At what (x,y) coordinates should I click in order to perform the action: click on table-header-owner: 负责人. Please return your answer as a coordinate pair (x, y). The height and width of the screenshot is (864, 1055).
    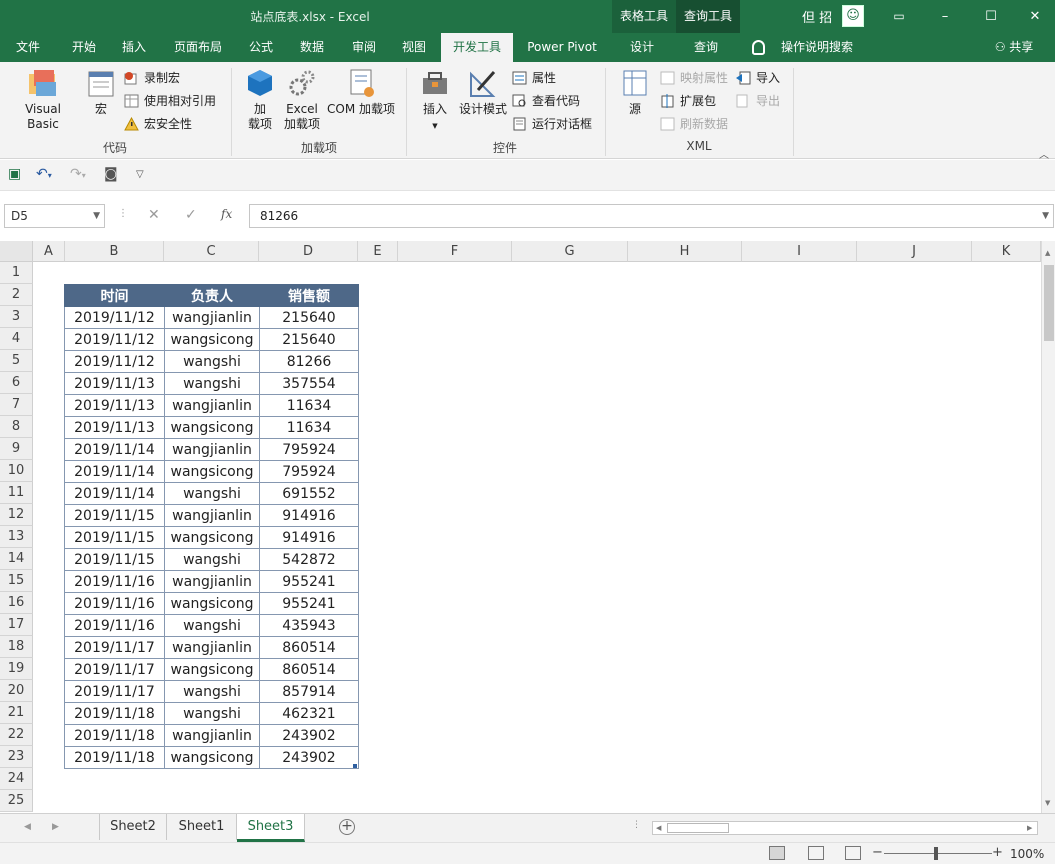
    Looking at the image, I should click on (212, 295).